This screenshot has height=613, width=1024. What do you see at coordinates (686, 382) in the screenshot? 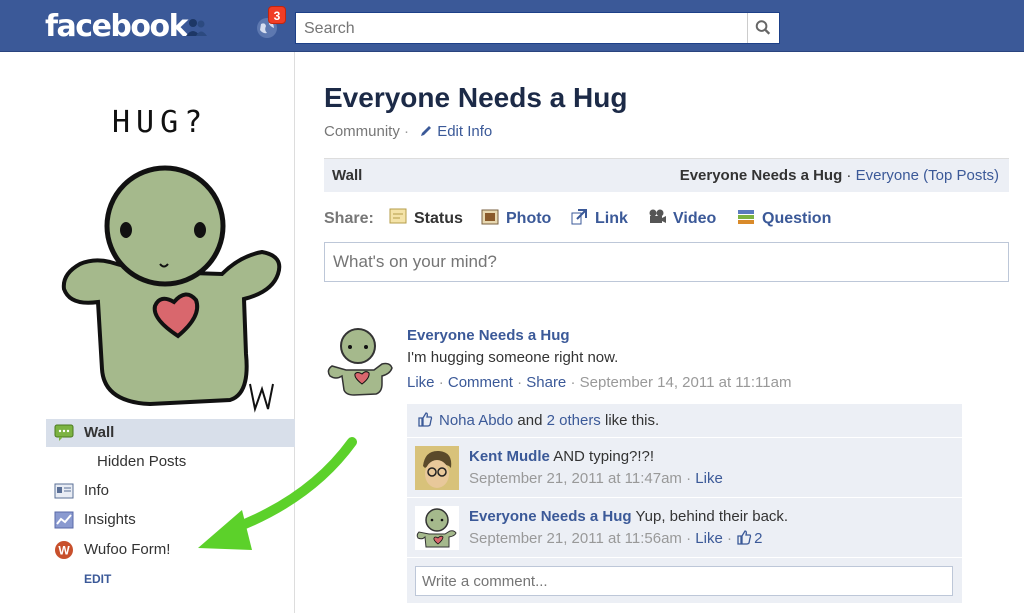
I see `post-timestamp: September 14, 2011 at 11:11am` at bounding box center [686, 382].